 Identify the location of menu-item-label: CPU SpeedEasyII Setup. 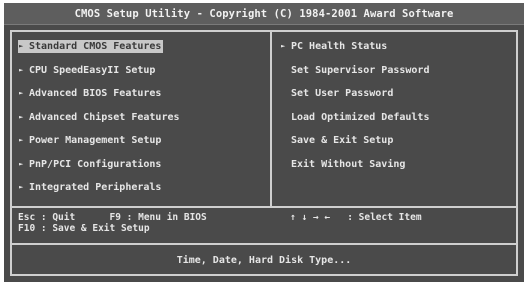
(92, 70).